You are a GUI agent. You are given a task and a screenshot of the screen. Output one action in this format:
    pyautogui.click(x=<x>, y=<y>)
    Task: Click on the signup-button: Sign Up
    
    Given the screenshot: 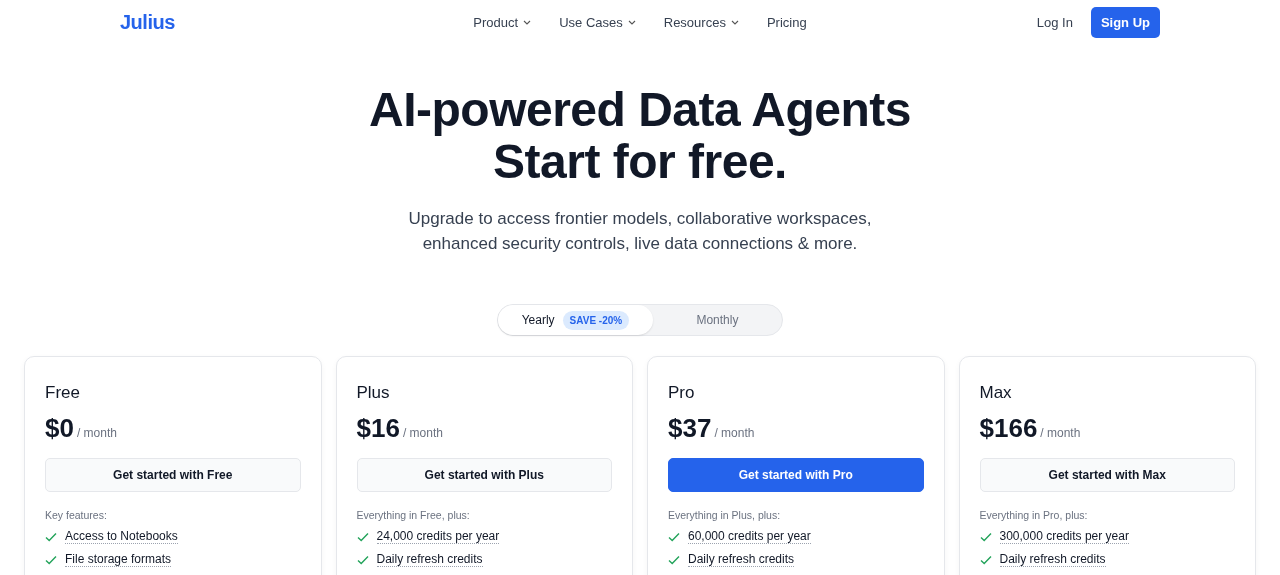 What is the action you would take?
    pyautogui.click(x=1125, y=22)
    